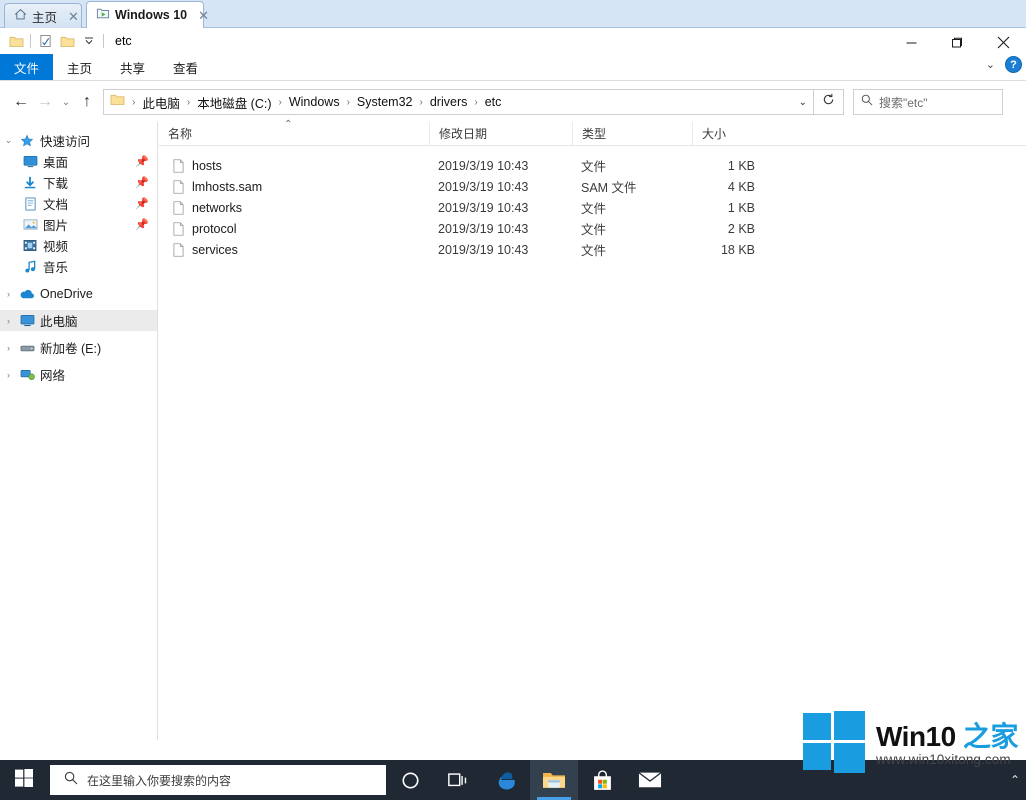 The height and width of the screenshot is (800, 1026). I want to click on breadcrumb-drivers: drivers, so click(449, 102).